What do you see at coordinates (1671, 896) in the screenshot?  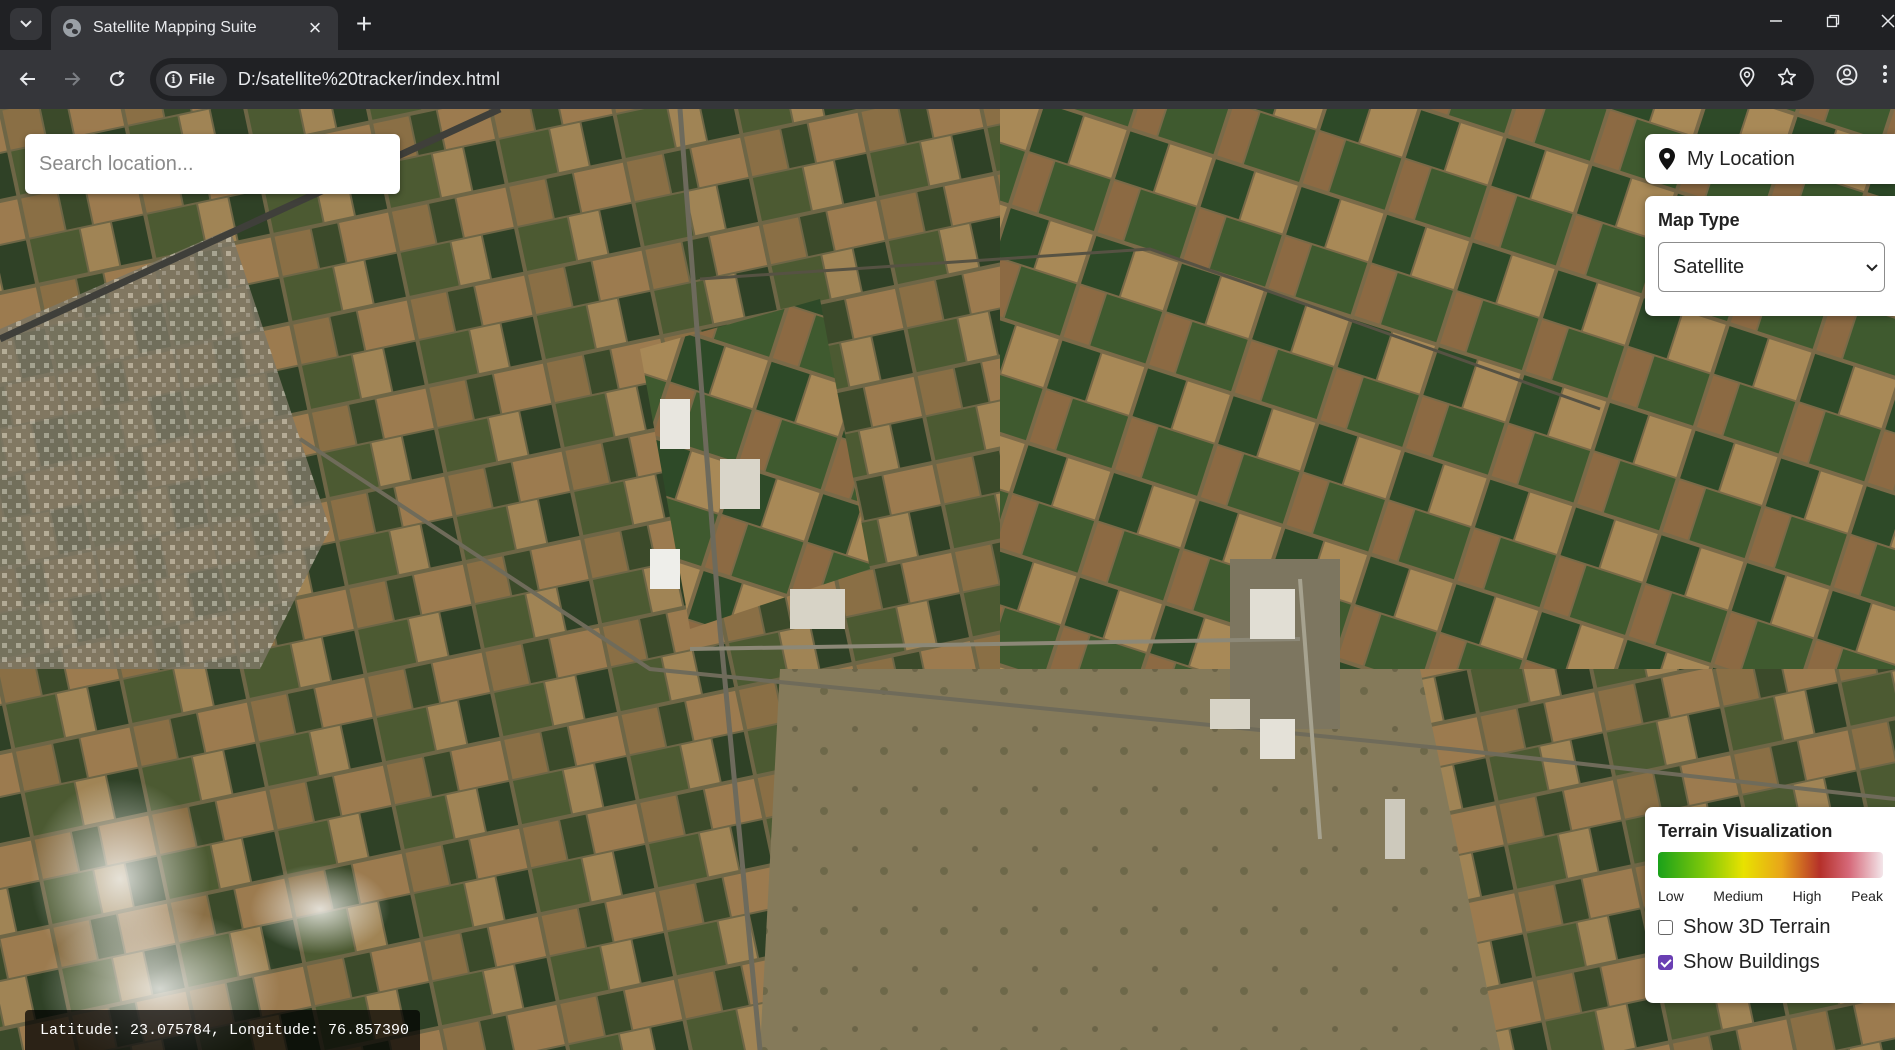 I see `legend-label-low: Low` at bounding box center [1671, 896].